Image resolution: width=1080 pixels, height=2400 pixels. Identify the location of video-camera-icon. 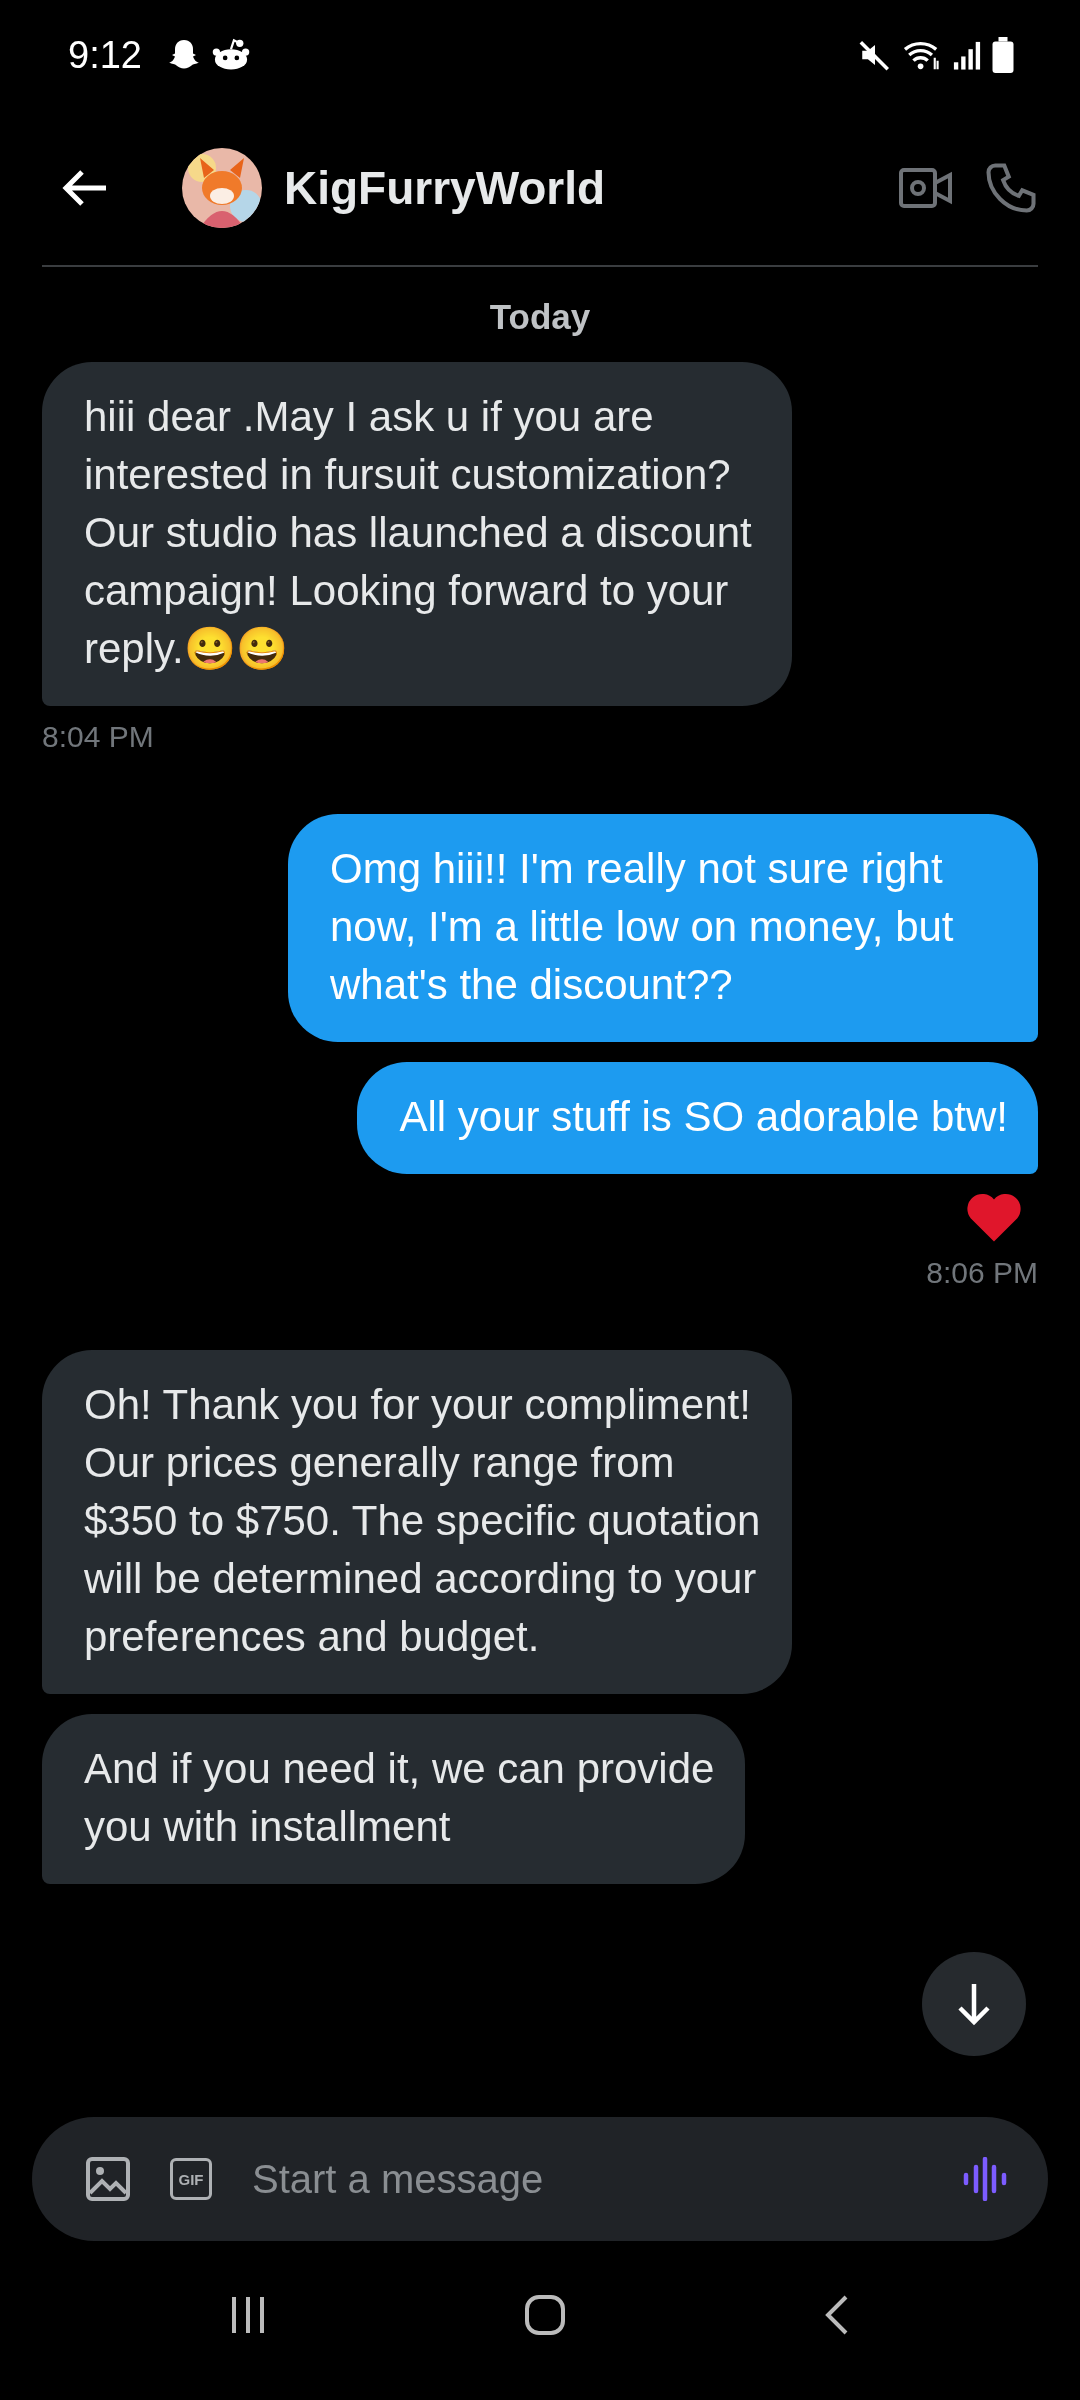
(926, 187).